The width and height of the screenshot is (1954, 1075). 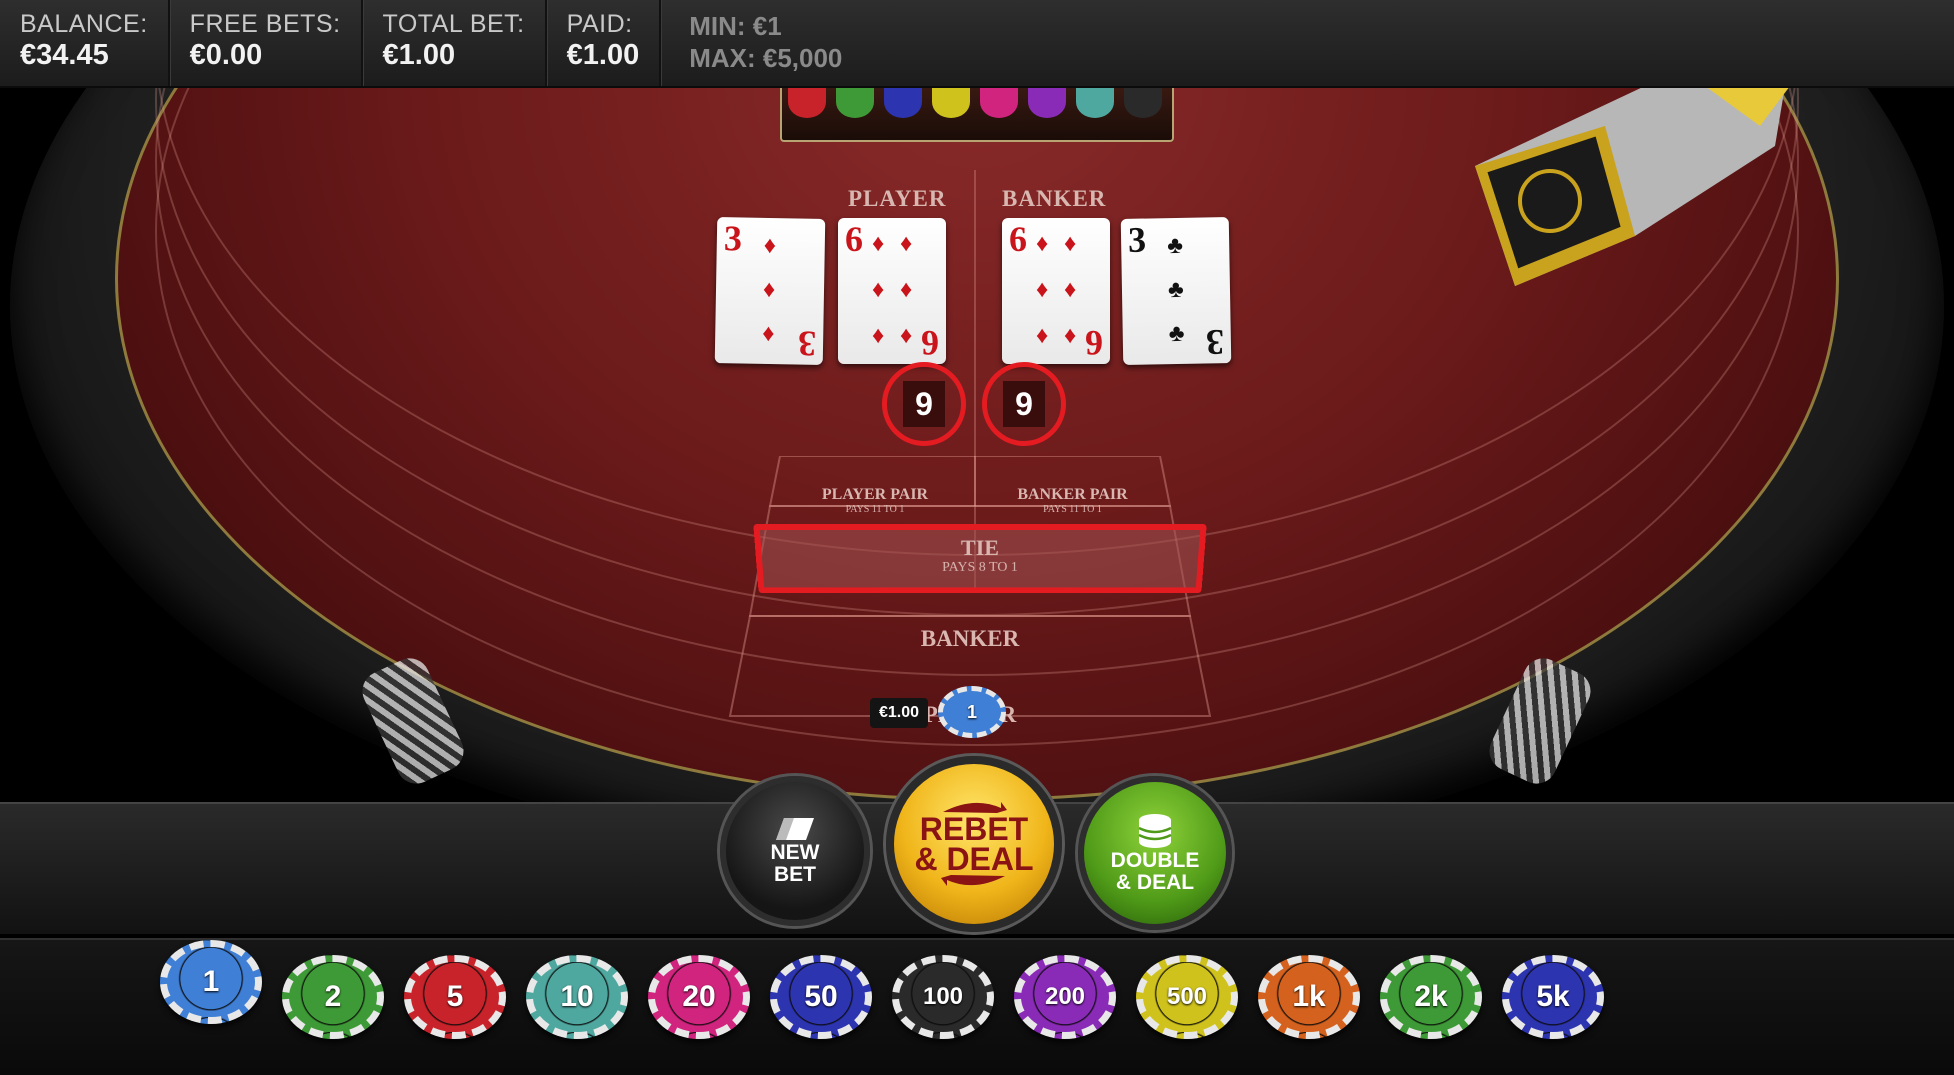 I want to click on player-pair-pays: PAYS 11 TO 1, so click(x=875, y=509).